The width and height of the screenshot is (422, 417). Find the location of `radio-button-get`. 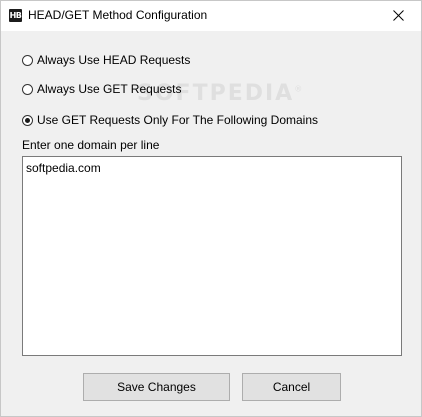

radio-button-get is located at coordinates (27, 89).